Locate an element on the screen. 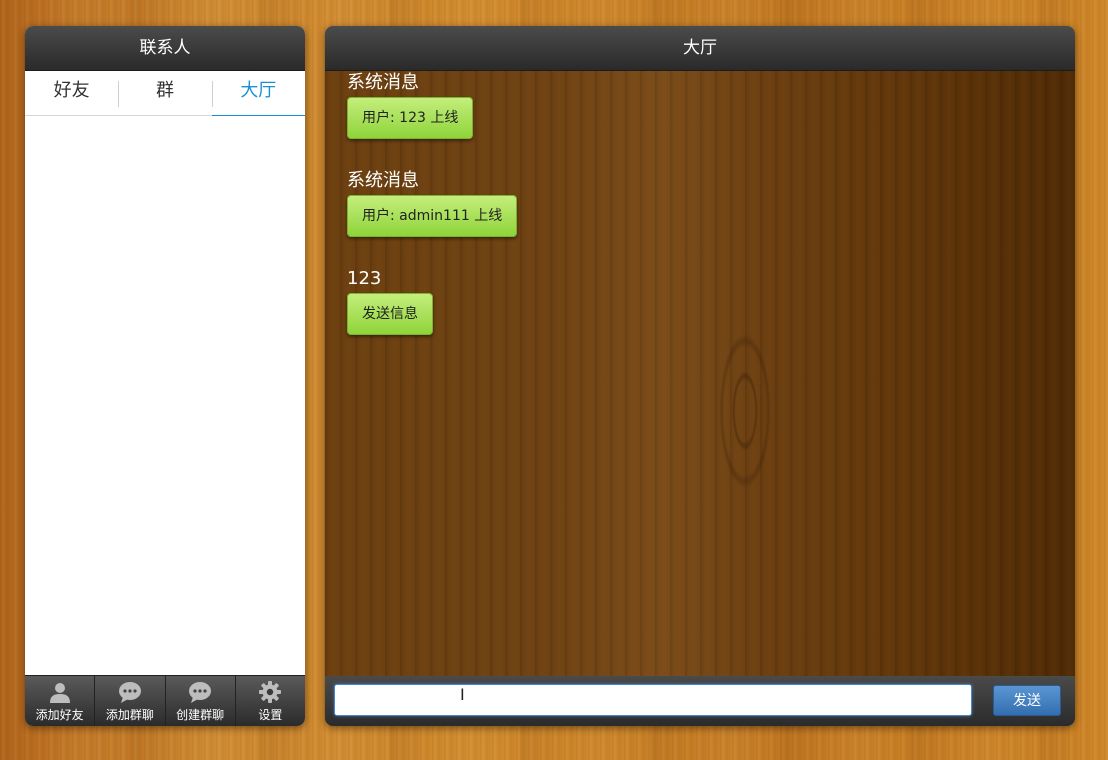 The width and height of the screenshot is (1108, 760). message-item: 123 发送信息 is located at coordinates (701, 301).